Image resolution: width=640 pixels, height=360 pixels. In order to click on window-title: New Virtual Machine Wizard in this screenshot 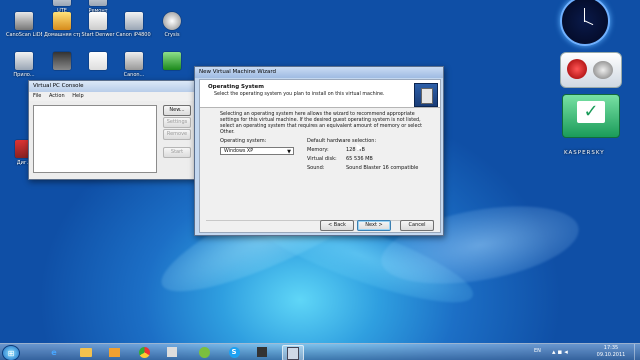, I will do `click(237, 72)`.